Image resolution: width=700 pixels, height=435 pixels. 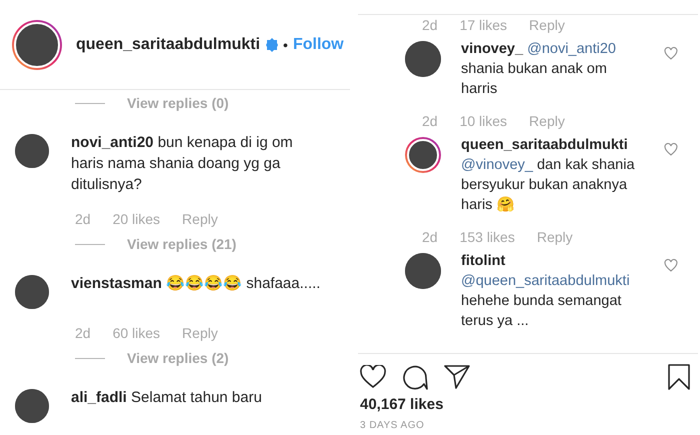 What do you see at coordinates (318, 45) in the screenshot?
I see `follow-link: Follow` at bounding box center [318, 45].